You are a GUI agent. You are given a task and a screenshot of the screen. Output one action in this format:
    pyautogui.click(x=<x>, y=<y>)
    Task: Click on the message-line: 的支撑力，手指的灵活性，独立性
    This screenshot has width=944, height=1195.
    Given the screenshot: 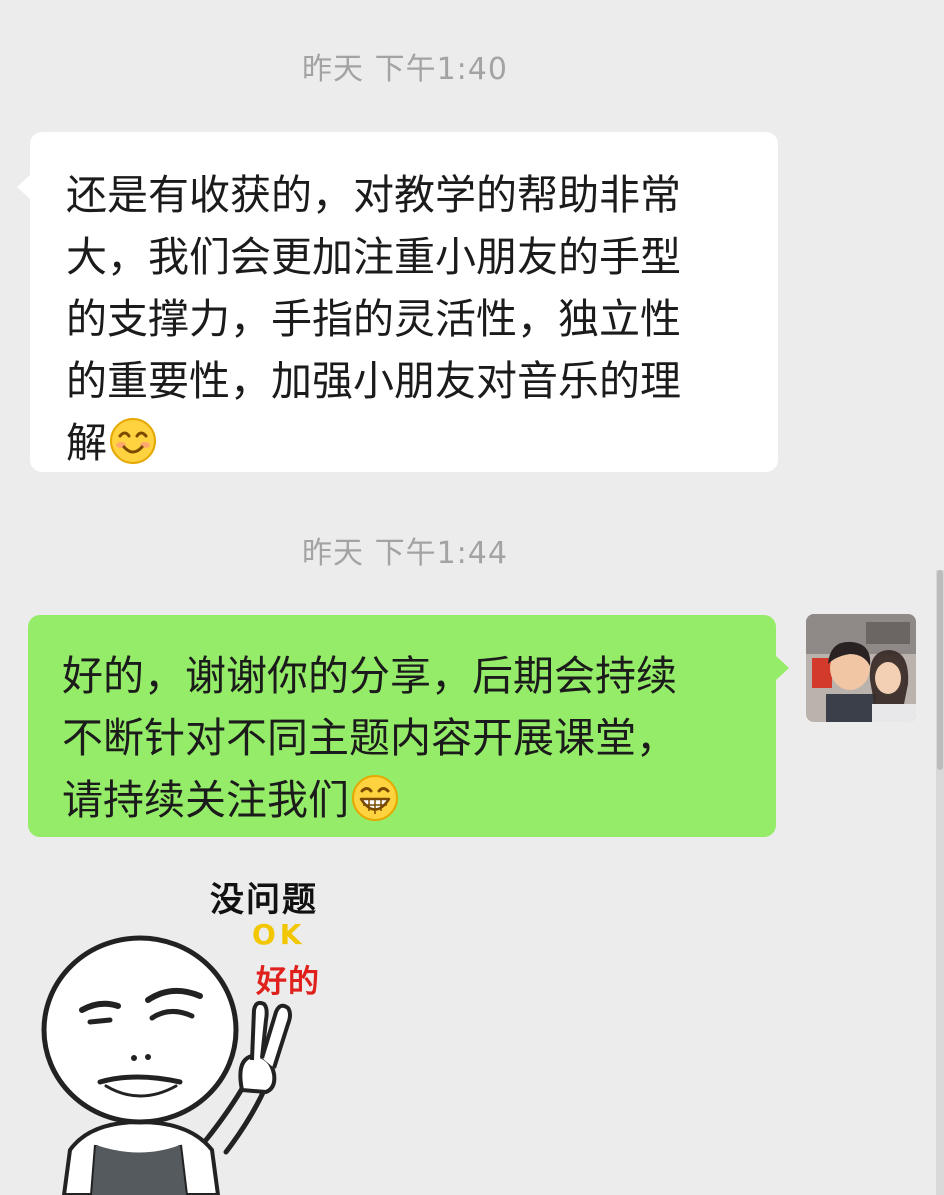 What is the action you would take?
    pyautogui.click(x=373, y=319)
    